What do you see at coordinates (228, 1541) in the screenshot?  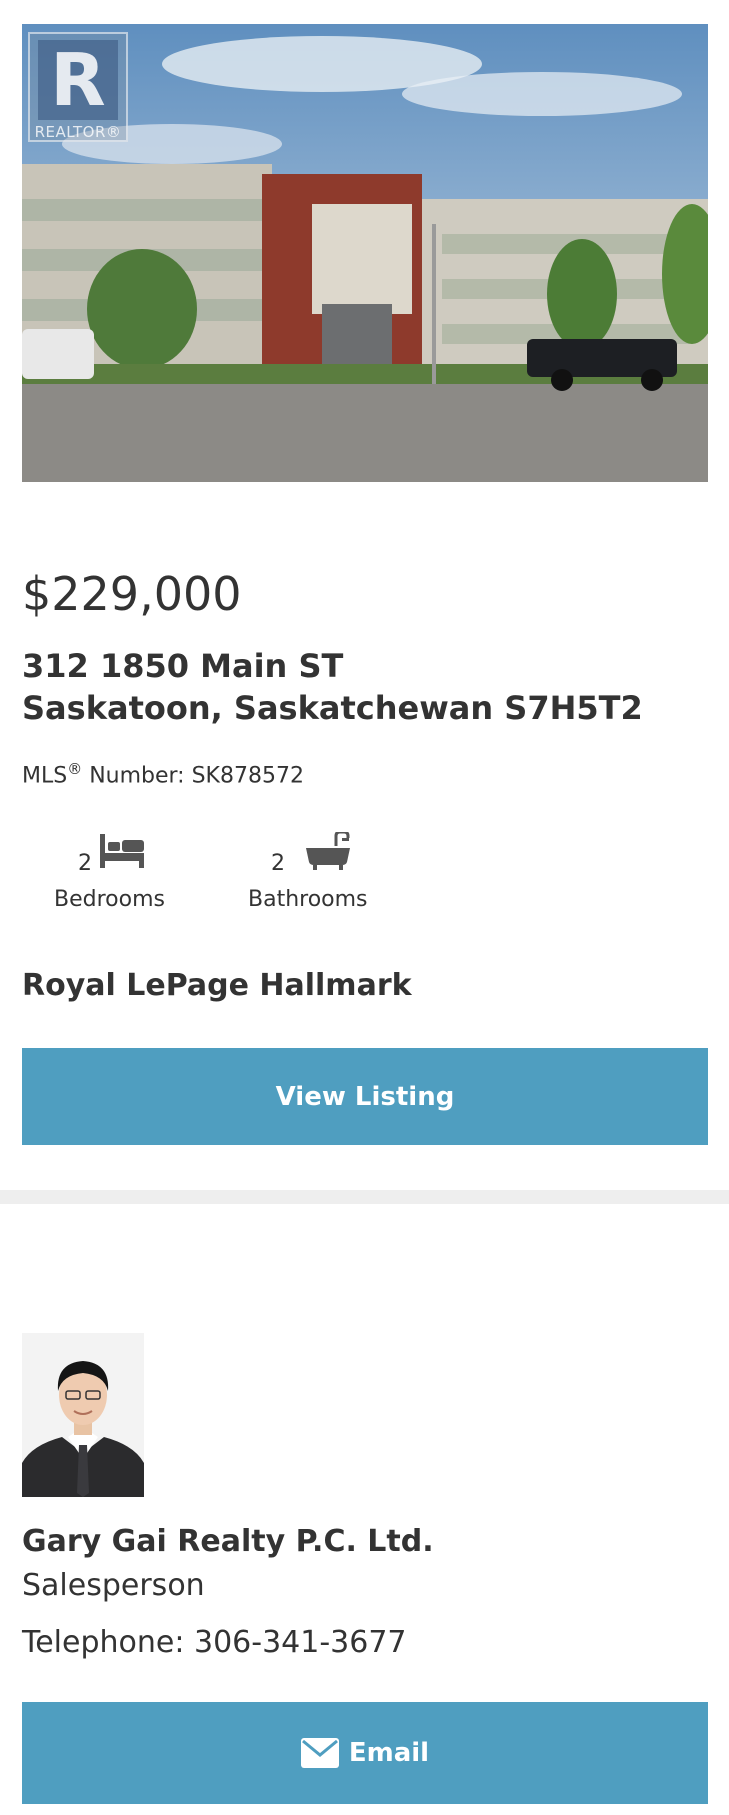 I see `agent-name: Gary Gai Realty P.C. Ltd.` at bounding box center [228, 1541].